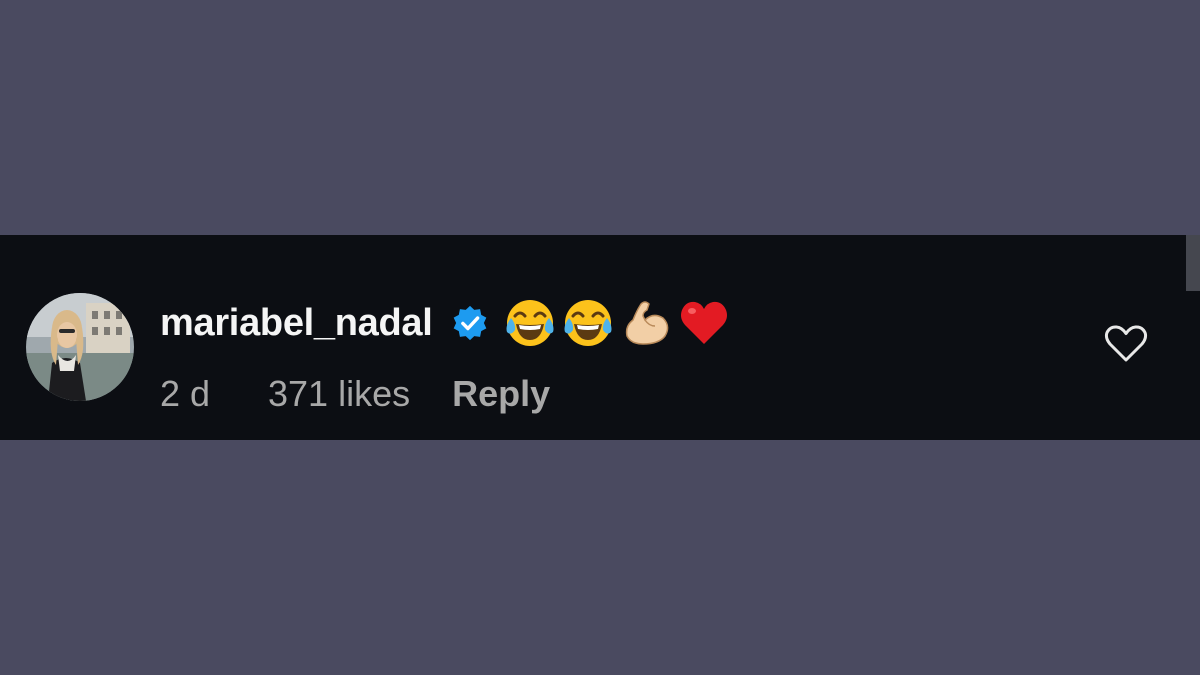  Describe the element at coordinates (185, 393) in the screenshot. I see `timestamp: 2 d` at that location.